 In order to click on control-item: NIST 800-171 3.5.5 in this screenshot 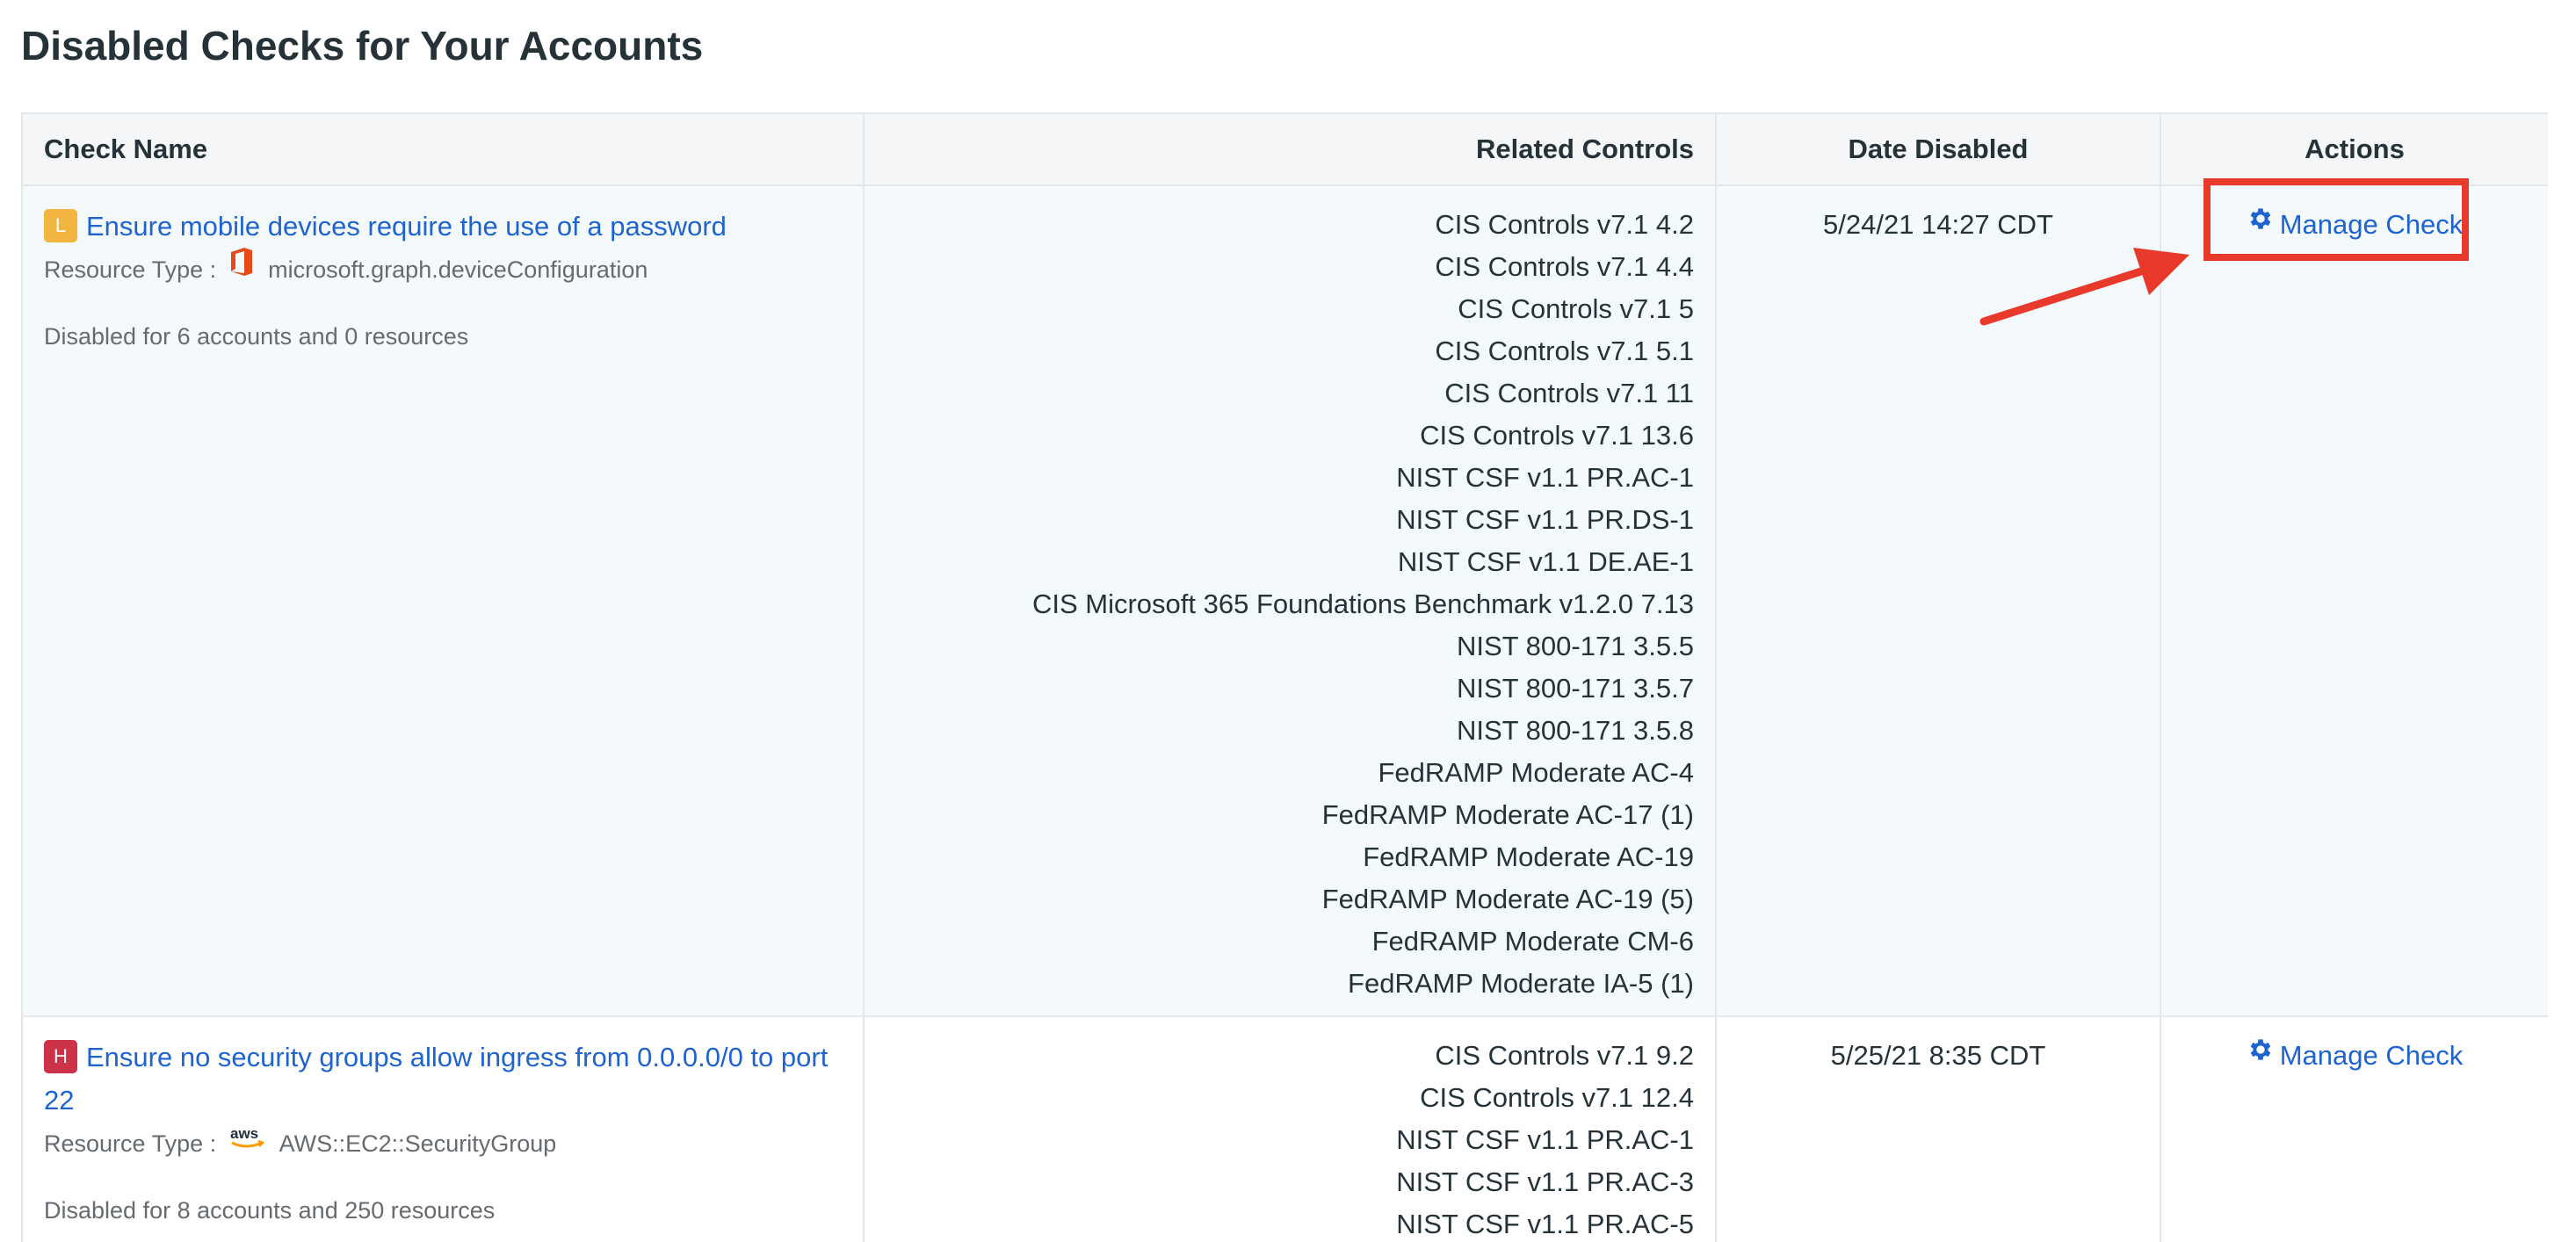, I will do `click(1575, 646)`.